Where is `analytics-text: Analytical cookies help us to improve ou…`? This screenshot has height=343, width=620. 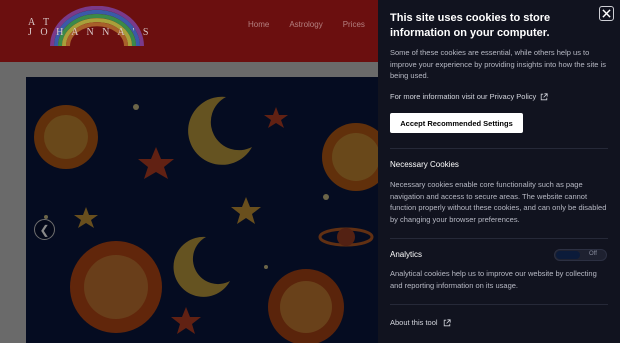
analytics-text: Analytical cookies help us to improve ou… is located at coordinates (493, 279).